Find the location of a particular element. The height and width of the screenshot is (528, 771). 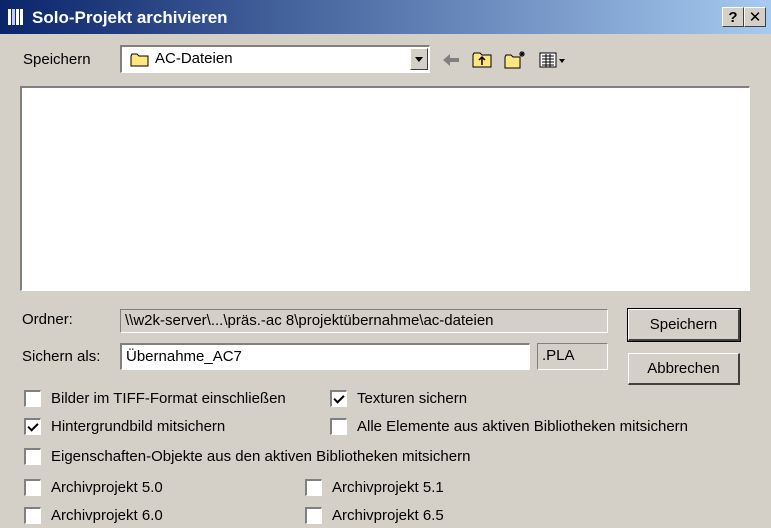

option-label: Texturen sichern is located at coordinates (412, 398).